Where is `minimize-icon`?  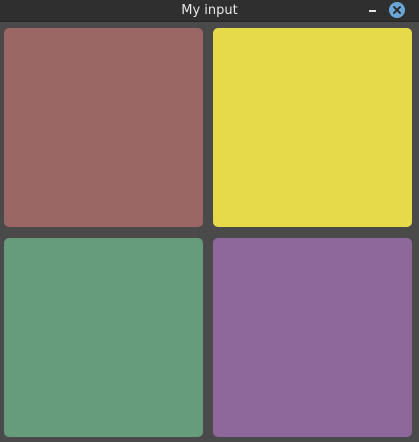 minimize-icon is located at coordinates (373, 11).